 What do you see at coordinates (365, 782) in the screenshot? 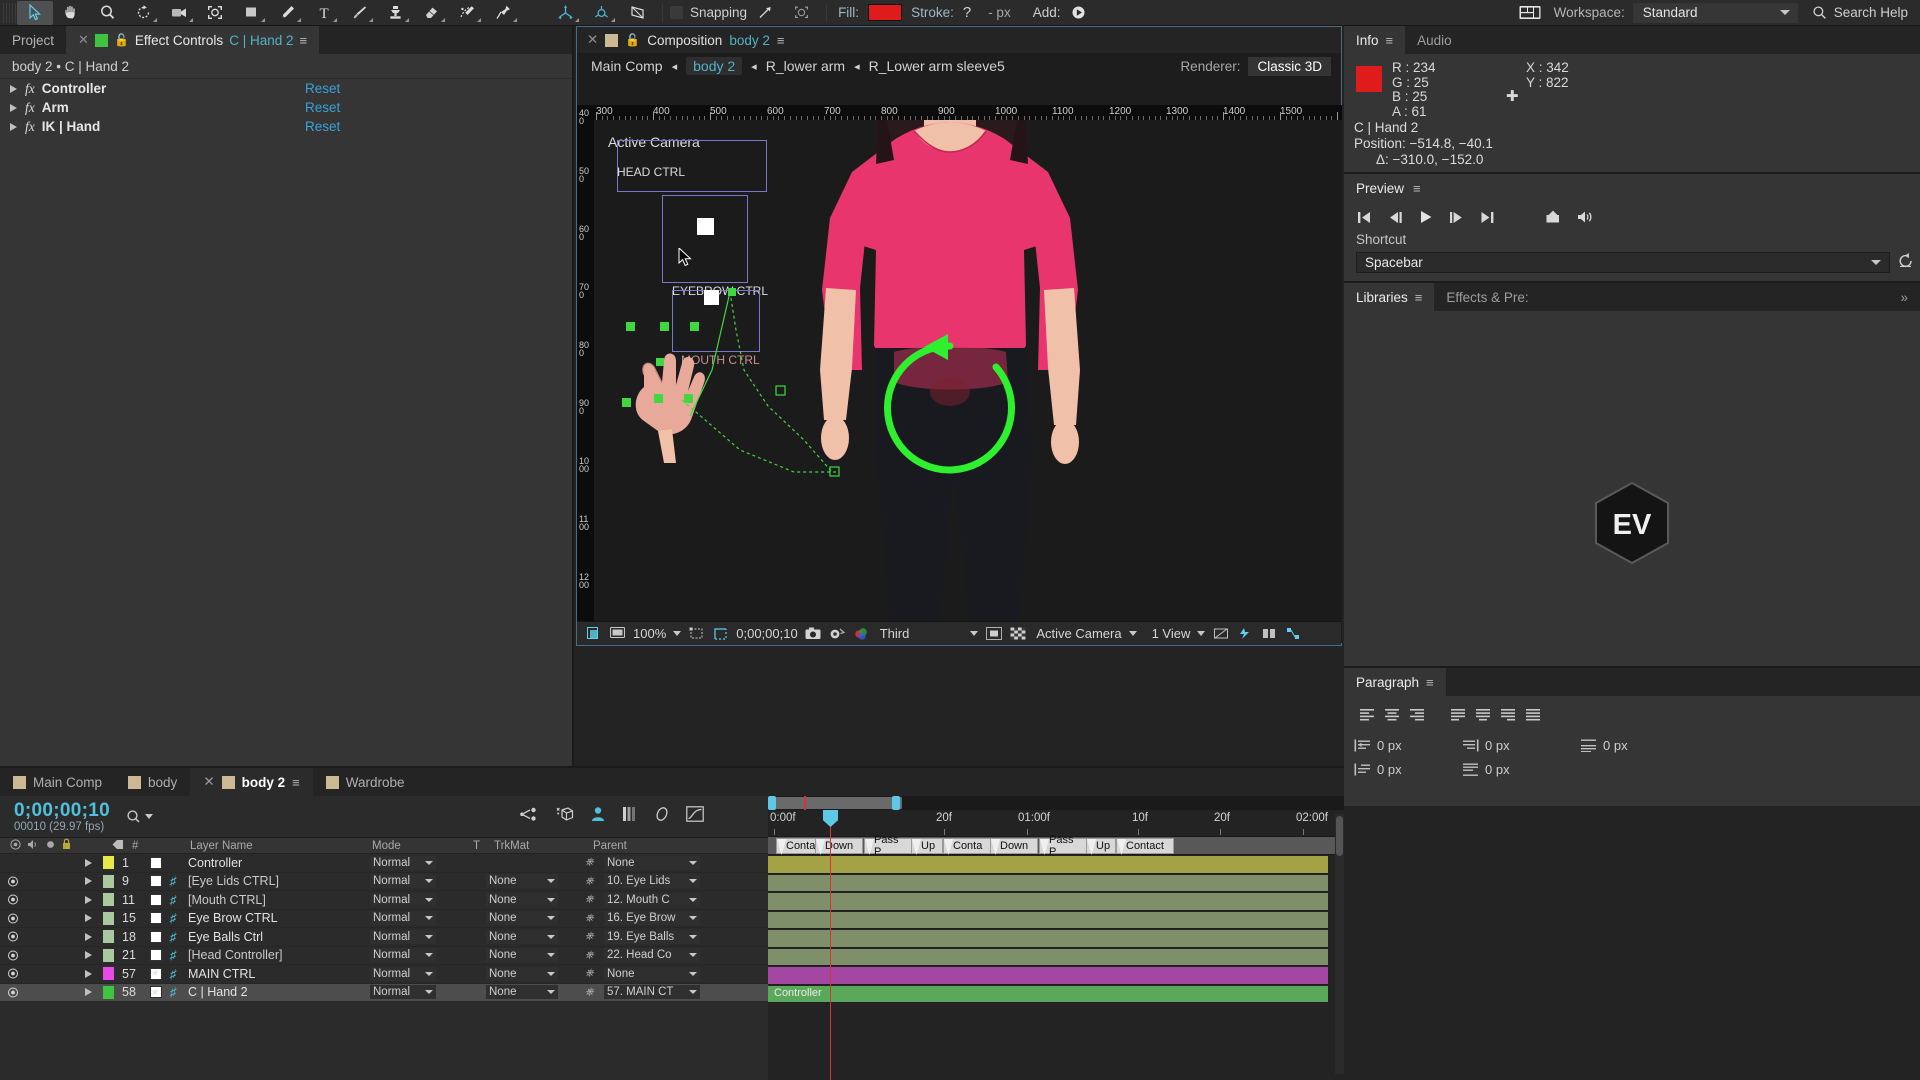
I see `tab-wardrobe: Wardrobe` at bounding box center [365, 782].